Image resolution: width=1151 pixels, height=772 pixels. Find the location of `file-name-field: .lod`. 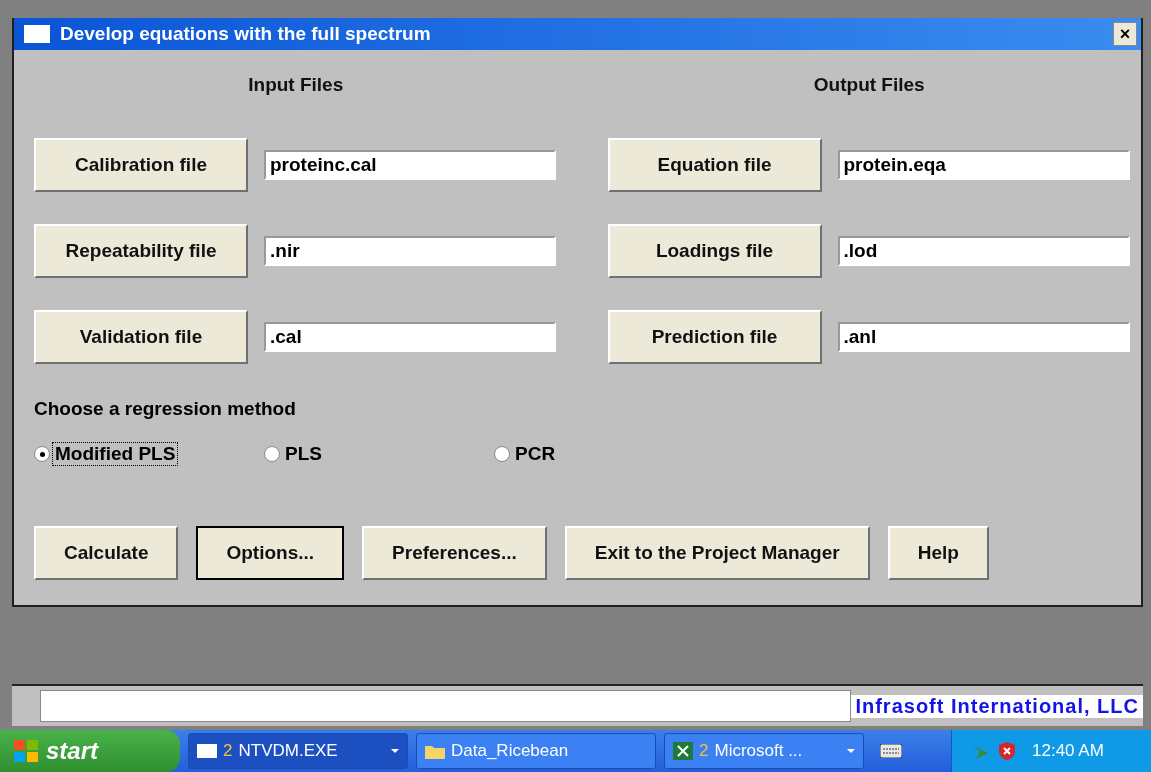

file-name-field: .lod is located at coordinates (983, 251).